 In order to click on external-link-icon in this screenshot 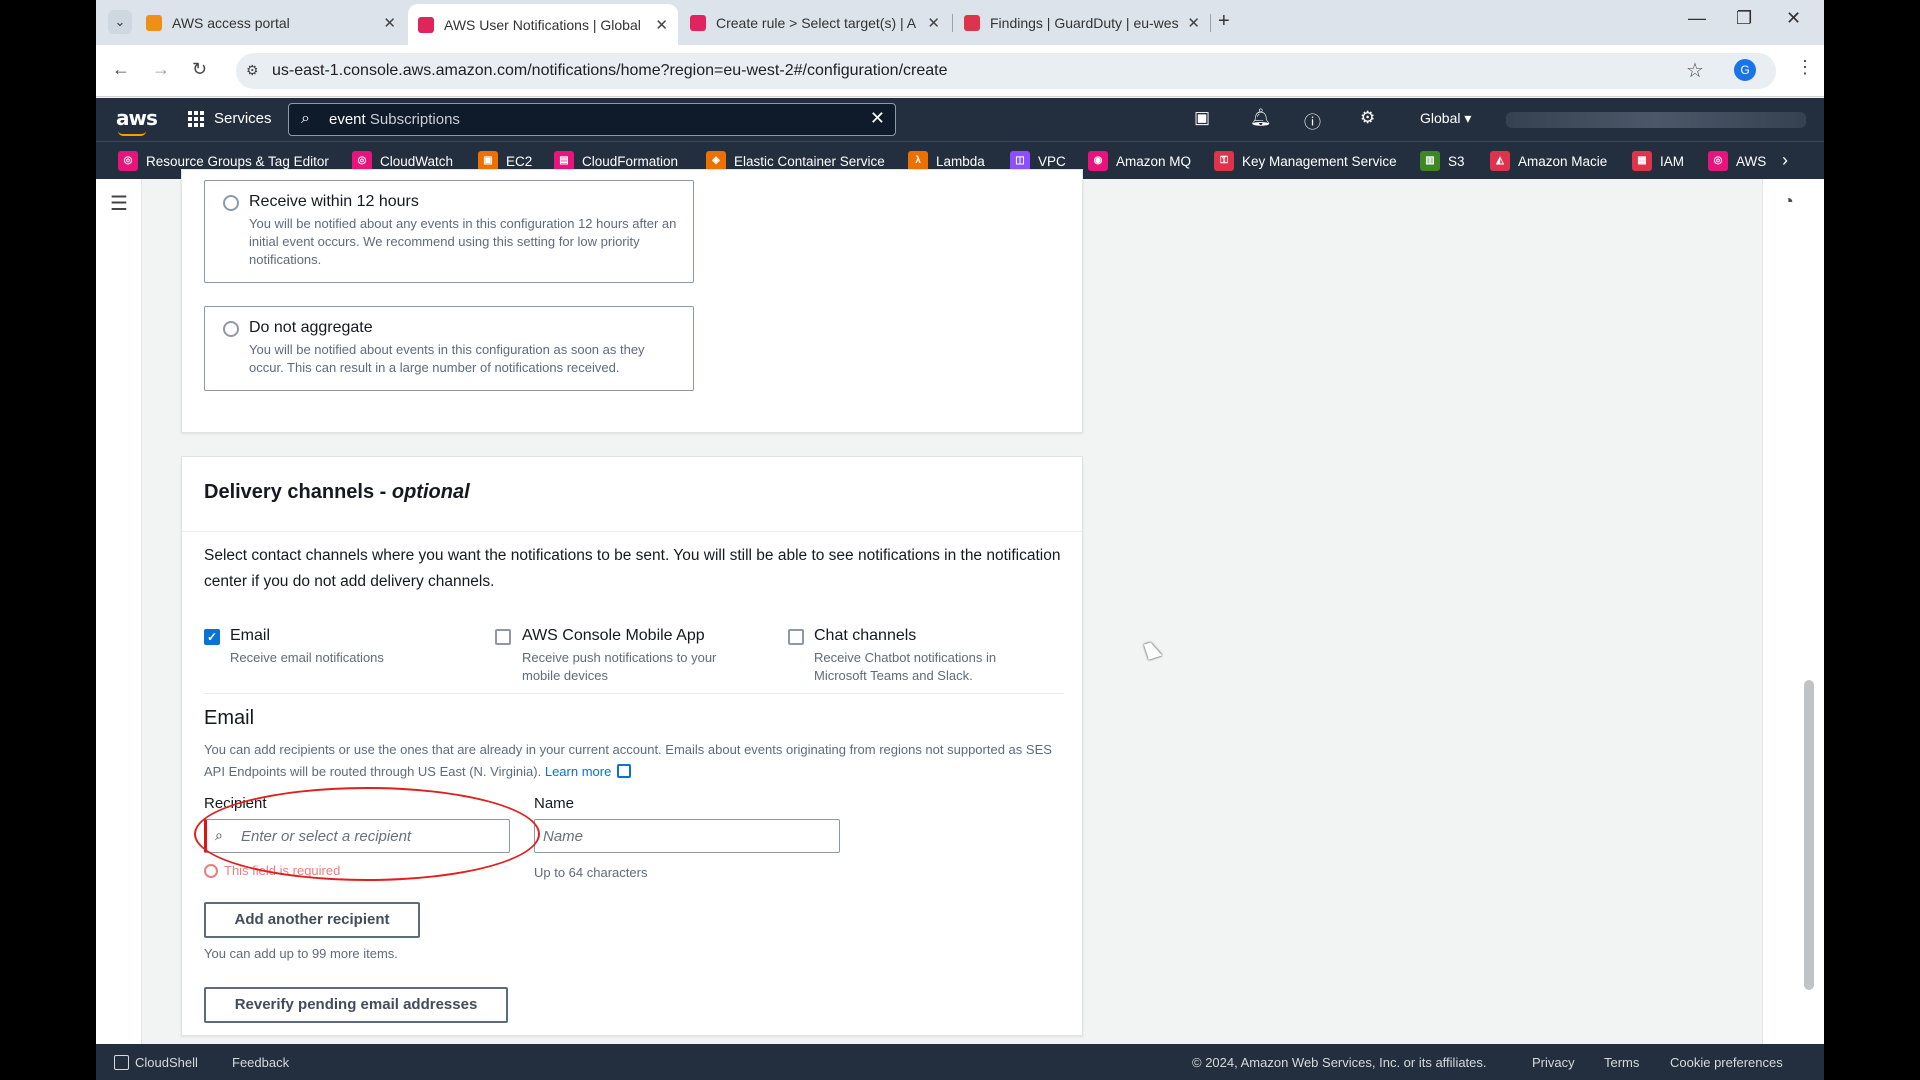, I will do `click(624, 771)`.